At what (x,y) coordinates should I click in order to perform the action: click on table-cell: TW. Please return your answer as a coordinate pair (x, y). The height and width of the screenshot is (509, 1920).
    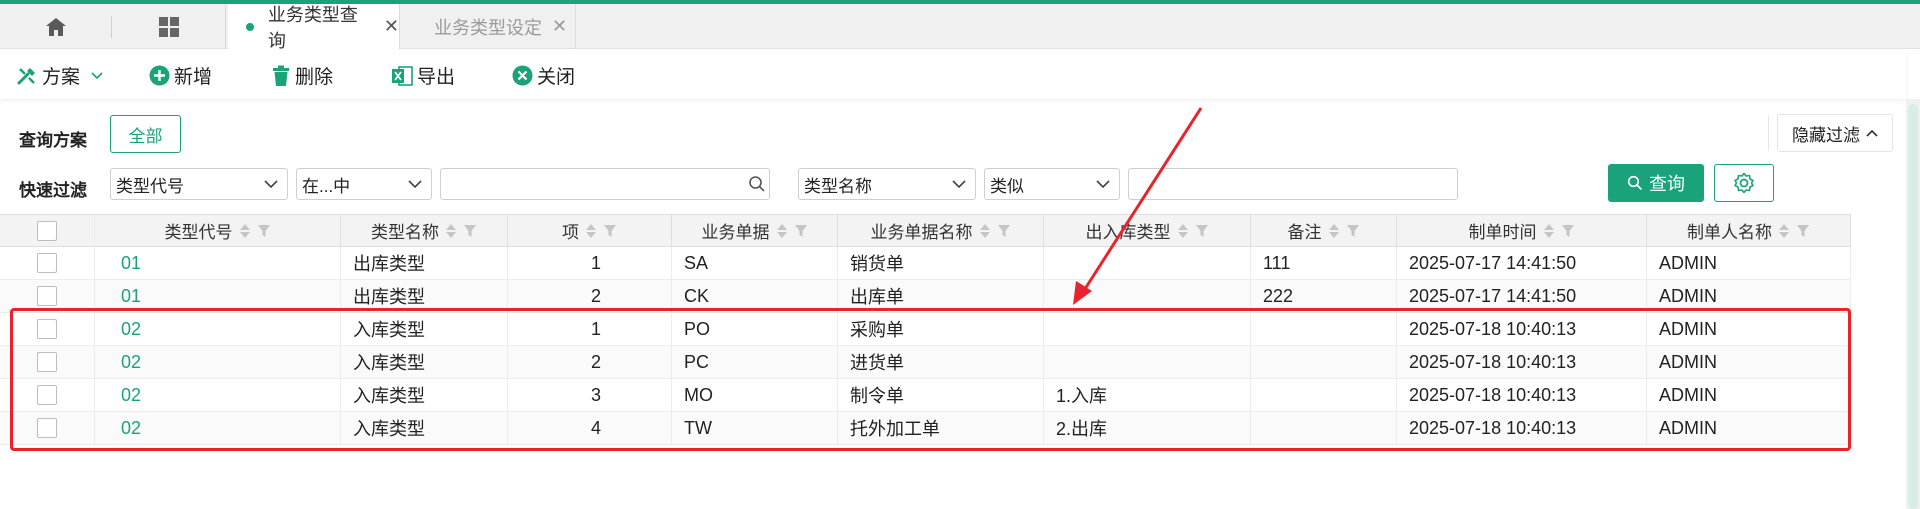
    Looking at the image, I should click on (755, 428).